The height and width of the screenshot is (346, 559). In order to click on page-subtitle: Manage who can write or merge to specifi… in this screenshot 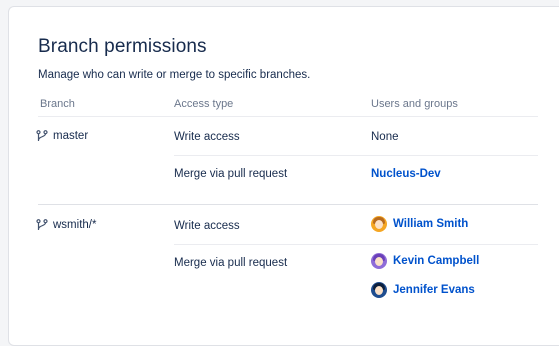, I will do `click(174, 75)`.